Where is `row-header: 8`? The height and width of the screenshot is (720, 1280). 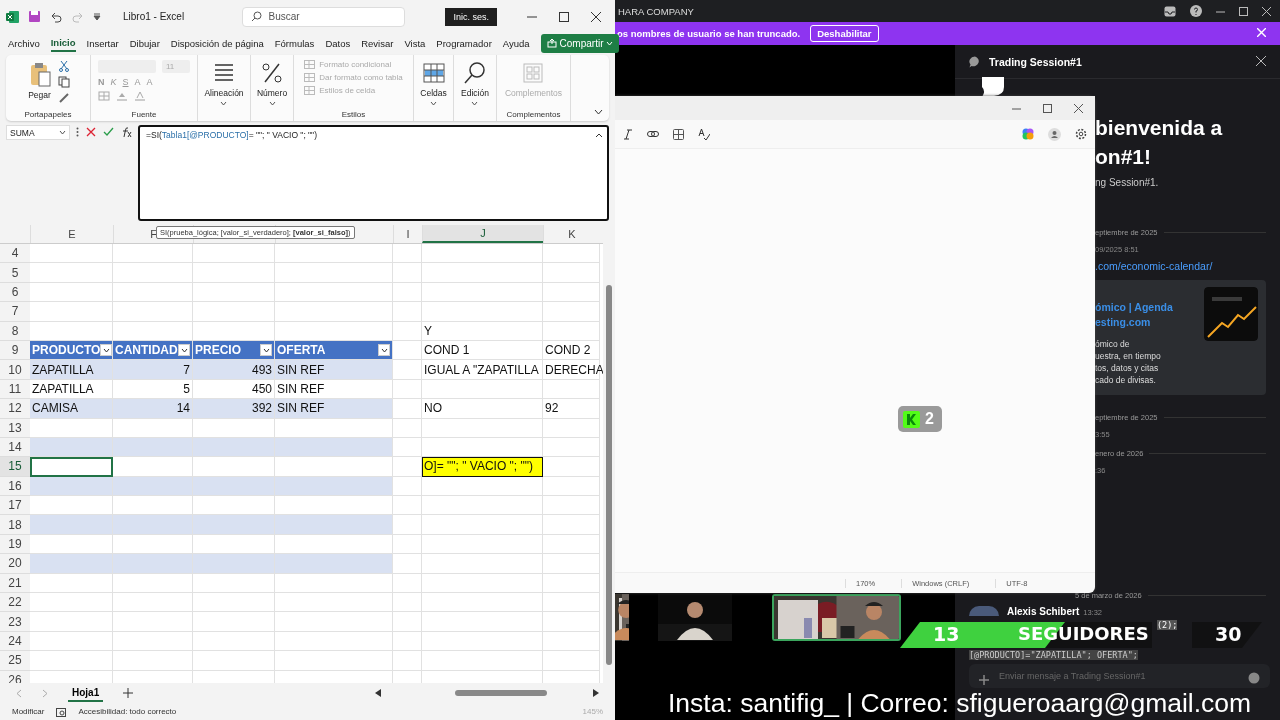 row-header: 8 is located at coordinates (15, 331).